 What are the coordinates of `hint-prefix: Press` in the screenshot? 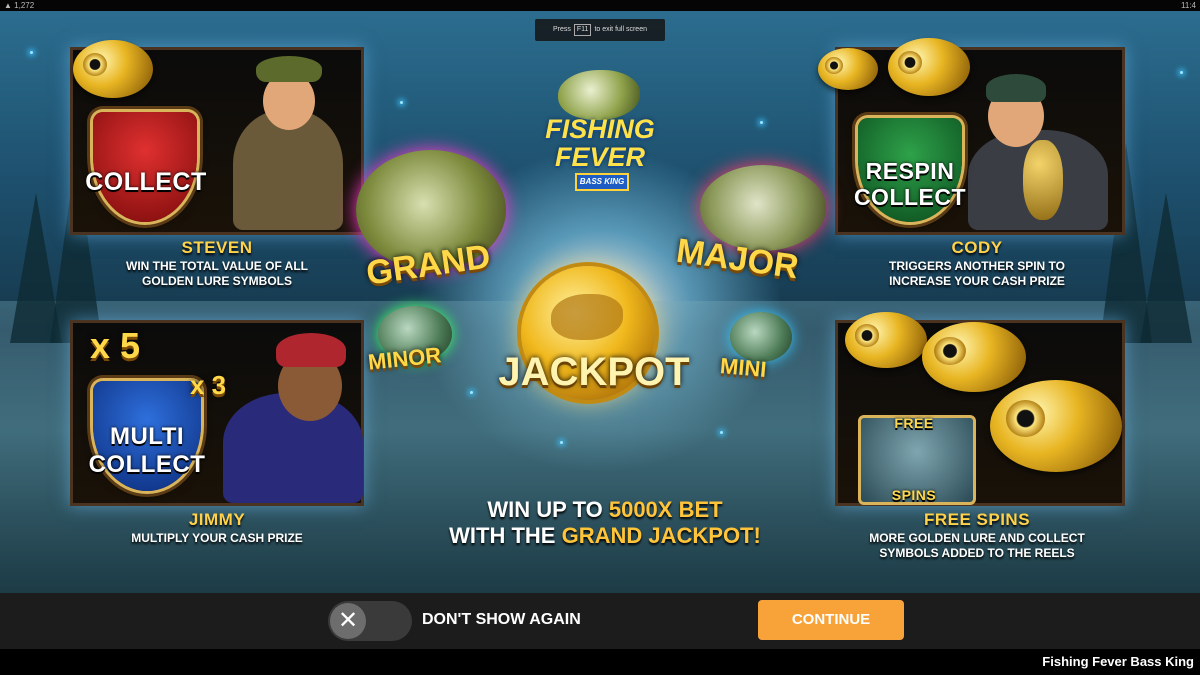 It's located at (562, 29).